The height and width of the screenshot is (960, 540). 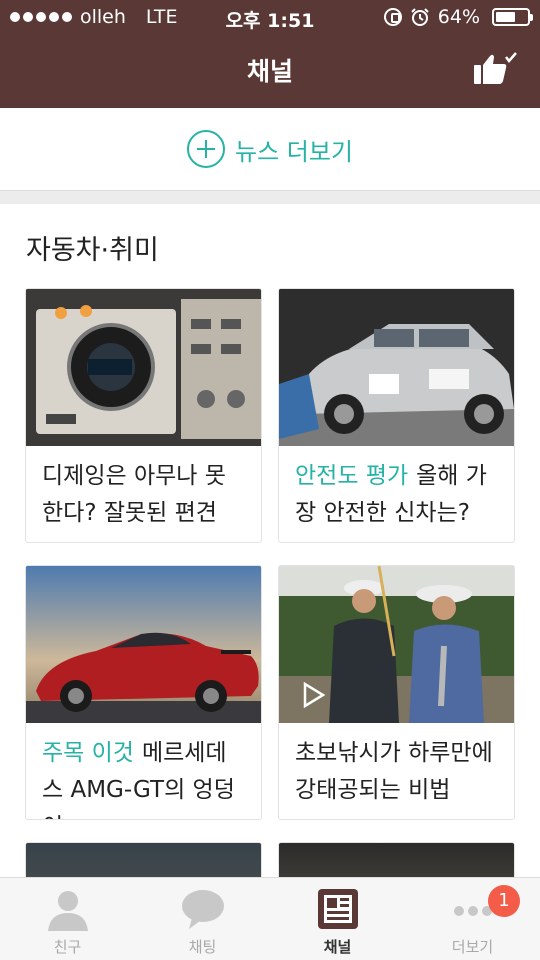 What do you see at coordinates (205, 149) in the screenshot?
I see `plus-circle-icon` at bounding box center [205, 149].